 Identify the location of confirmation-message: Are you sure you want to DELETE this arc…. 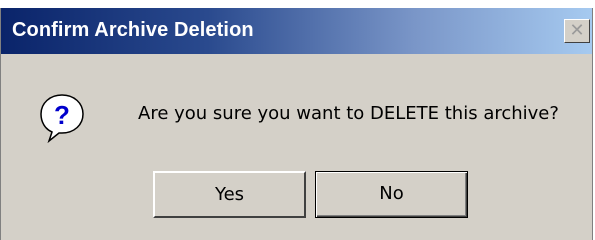
(348, 113).